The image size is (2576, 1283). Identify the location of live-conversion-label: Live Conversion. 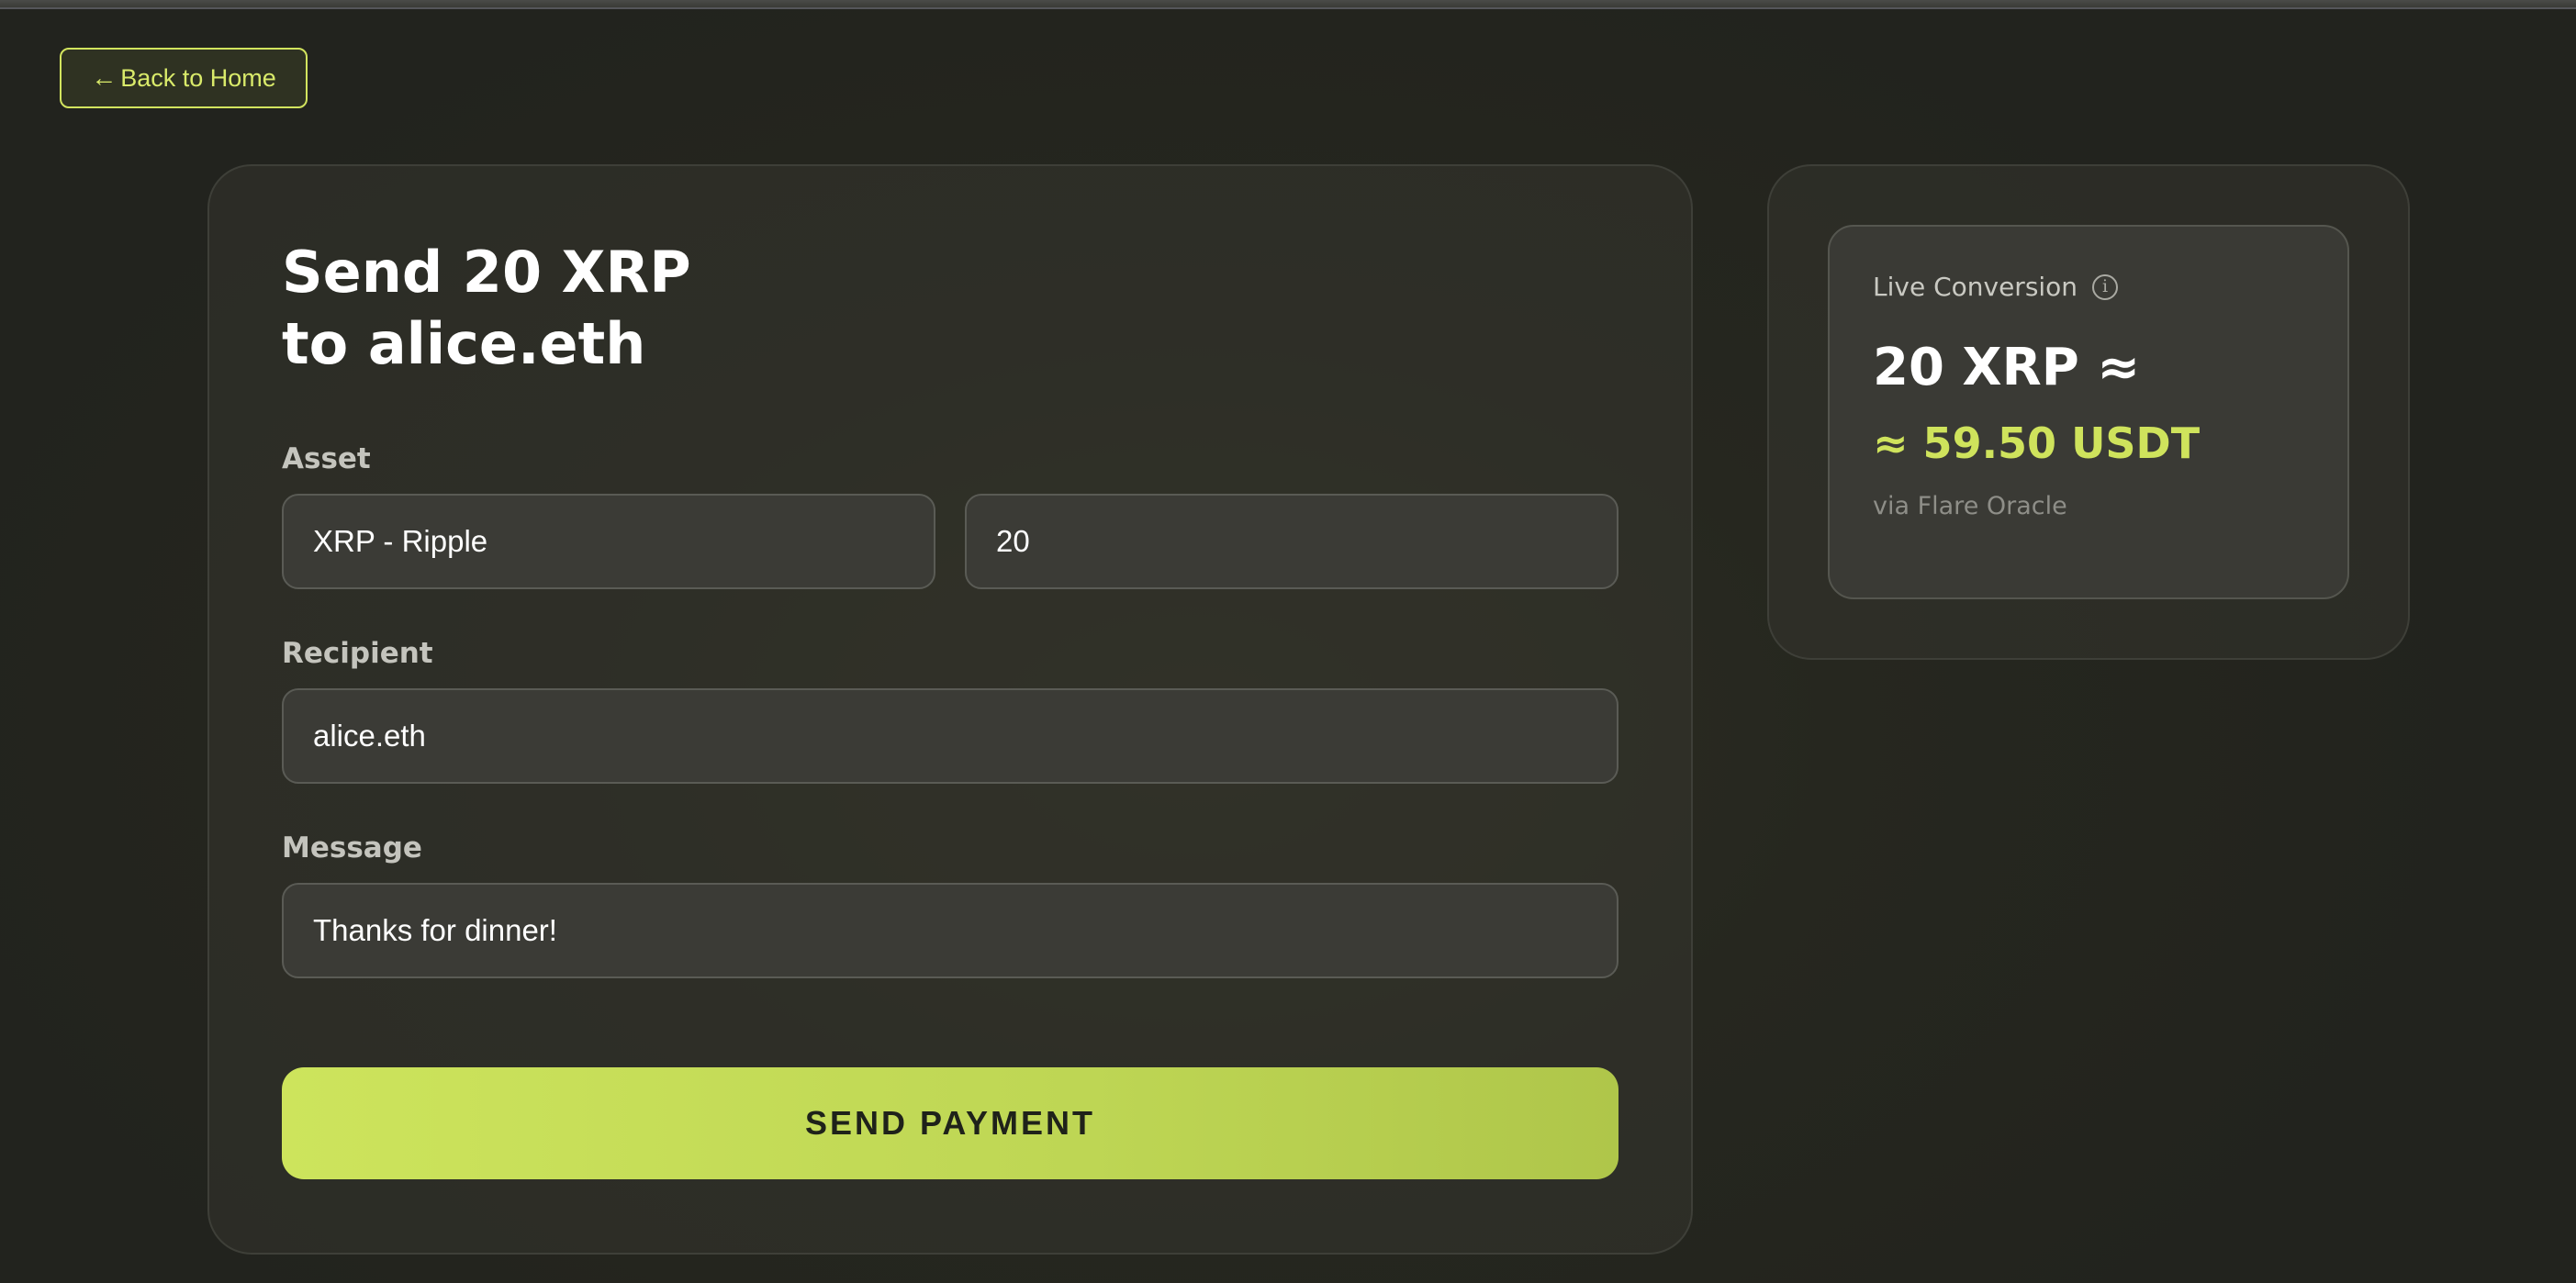
(1975, 287).